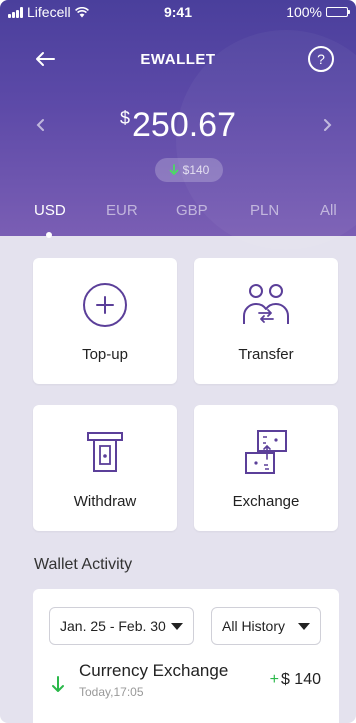  I want to click on battery-icon, so click(338, 12).